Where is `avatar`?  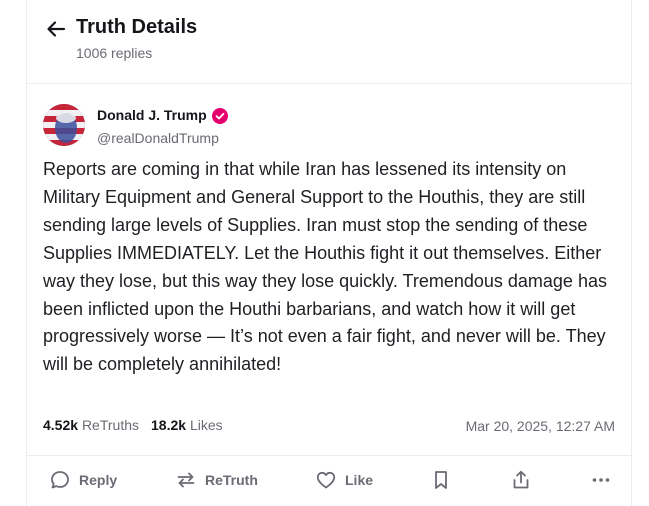
avatar is located at coordinates (64, 125).